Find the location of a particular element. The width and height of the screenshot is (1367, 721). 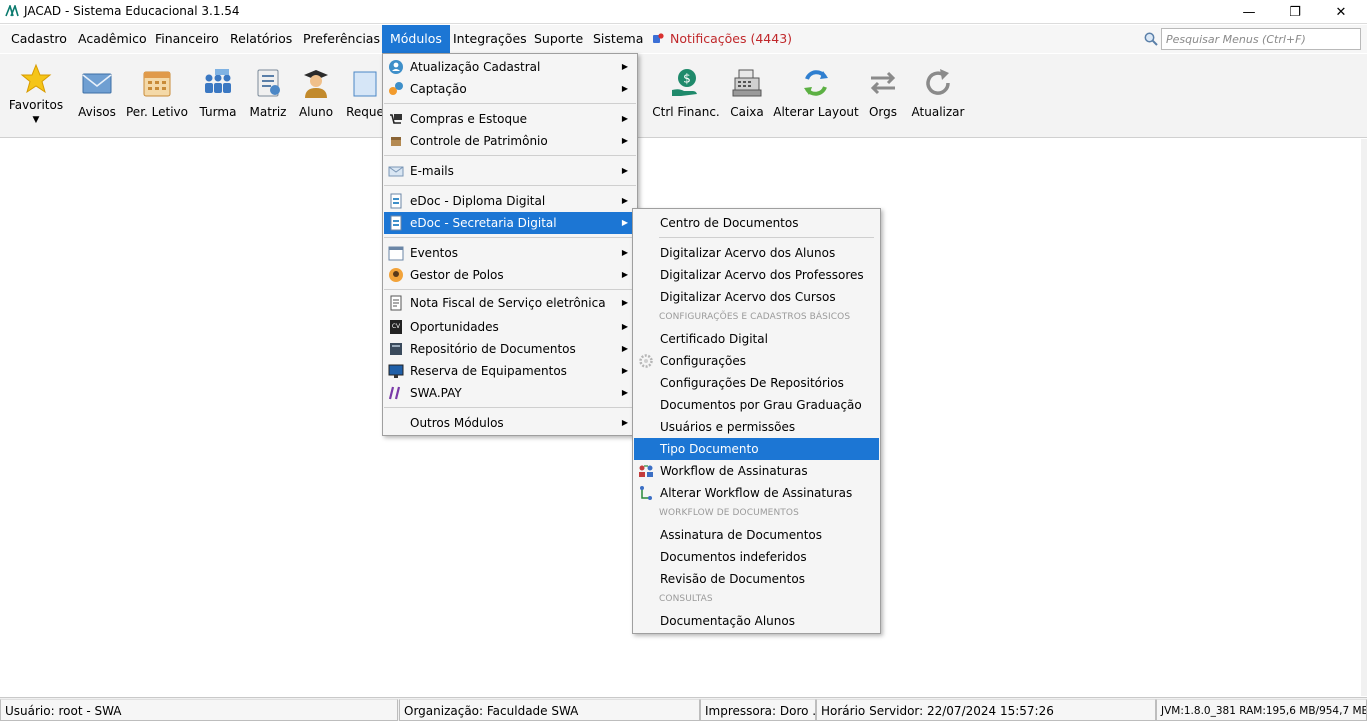

close-button: ✕ is located at coordinates (1341, 12).